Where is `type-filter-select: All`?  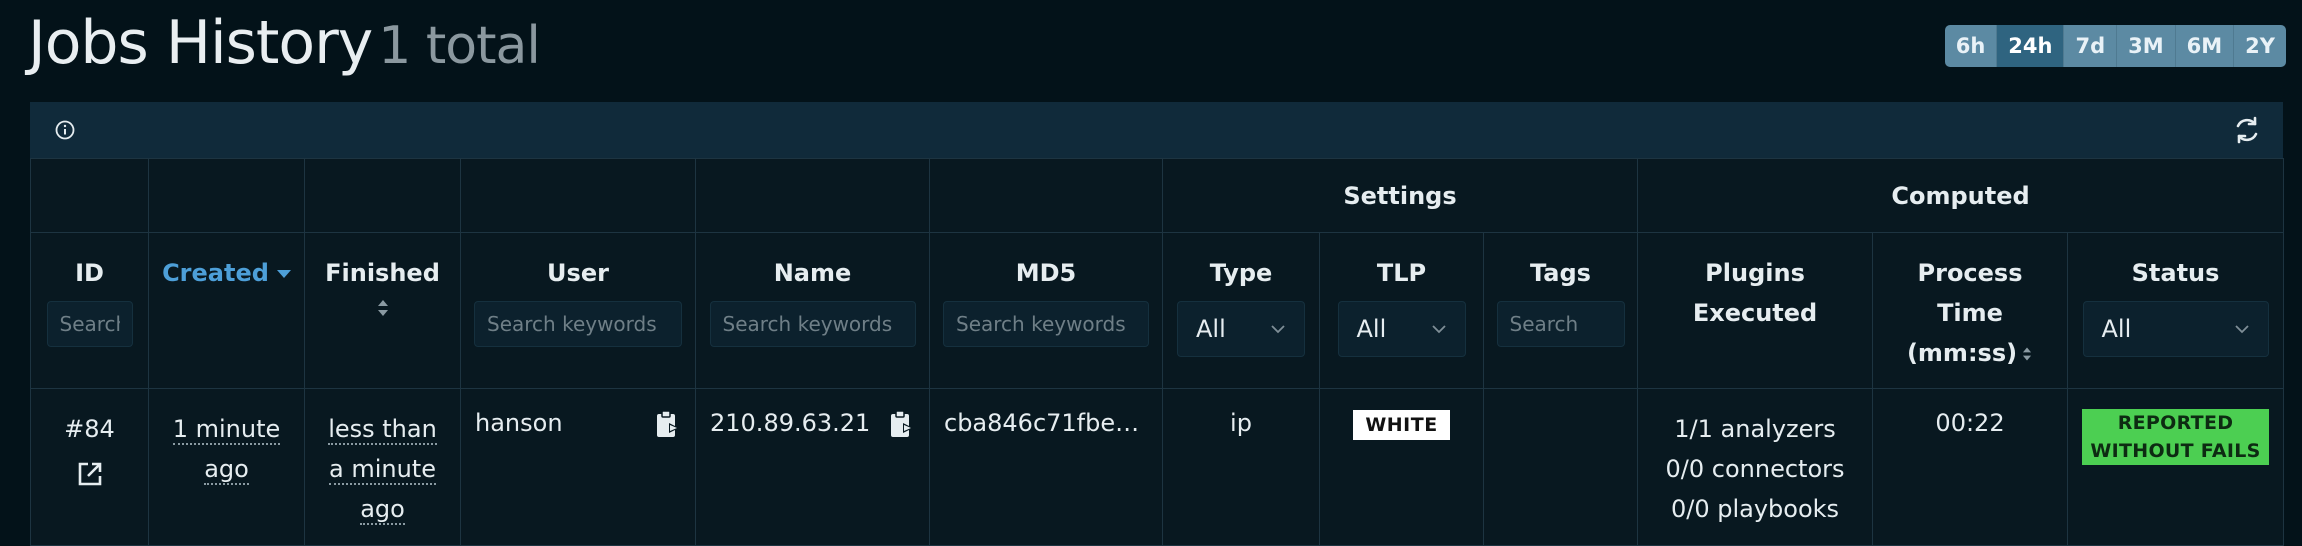
type-filter-select: All is located at coordinates (1241, 329).